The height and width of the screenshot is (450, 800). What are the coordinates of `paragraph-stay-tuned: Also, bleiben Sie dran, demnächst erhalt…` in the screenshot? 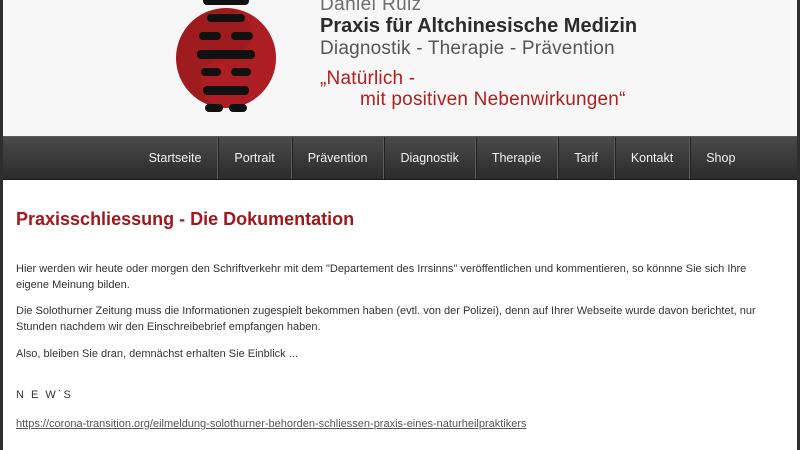 It's located at (157, 354).